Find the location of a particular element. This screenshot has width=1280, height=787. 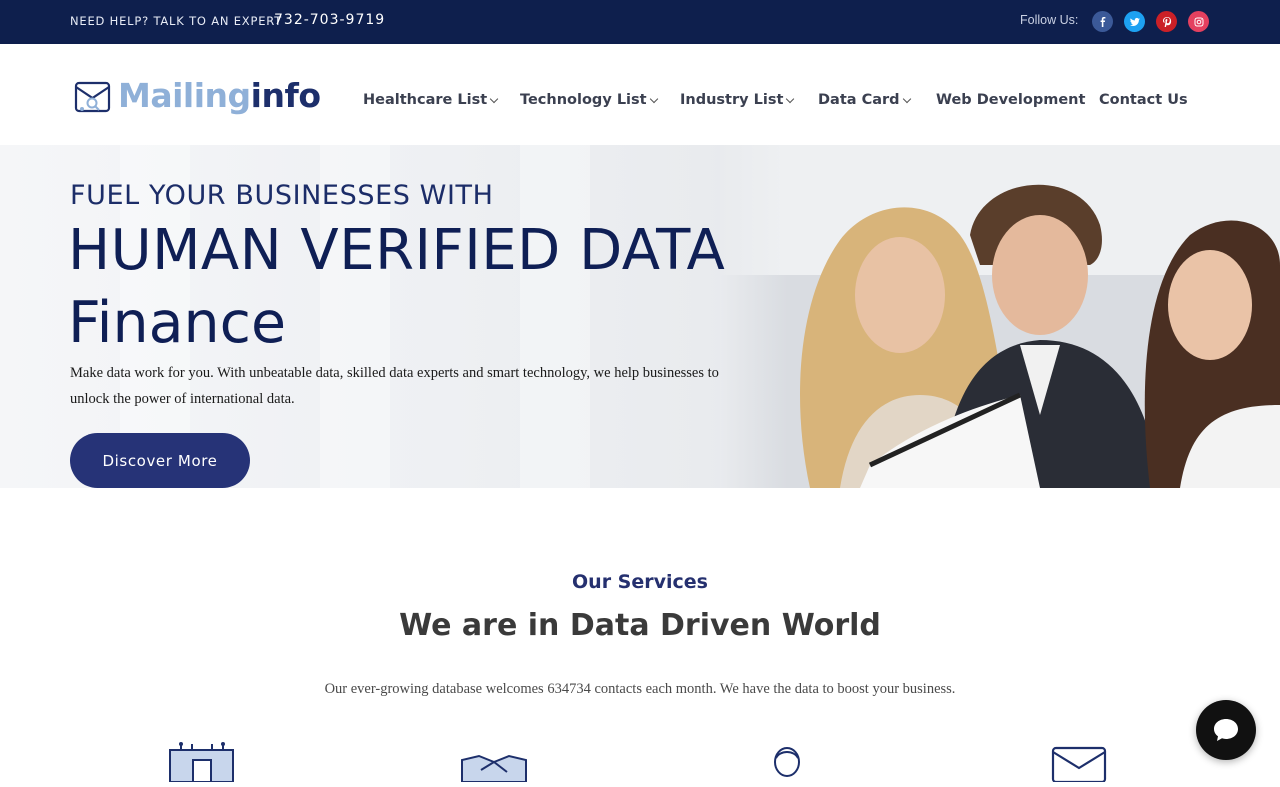

services-title: We are in Data Driven World is located at coordinates (640, 625).